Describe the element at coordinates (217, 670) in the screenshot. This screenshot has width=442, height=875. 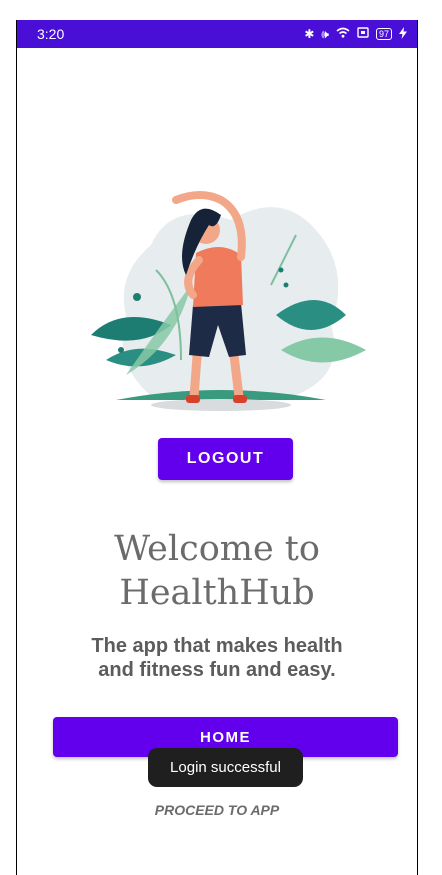
I see `tagline-line-2: and fitness fun and easy.` at that location.